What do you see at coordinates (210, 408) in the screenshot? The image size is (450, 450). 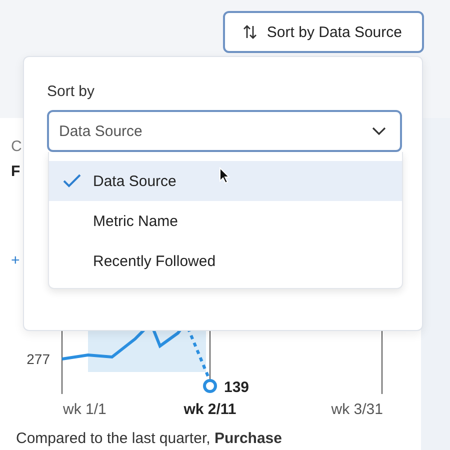 I see `axis-label: wk 2/11` at bounding box center [210, 408].